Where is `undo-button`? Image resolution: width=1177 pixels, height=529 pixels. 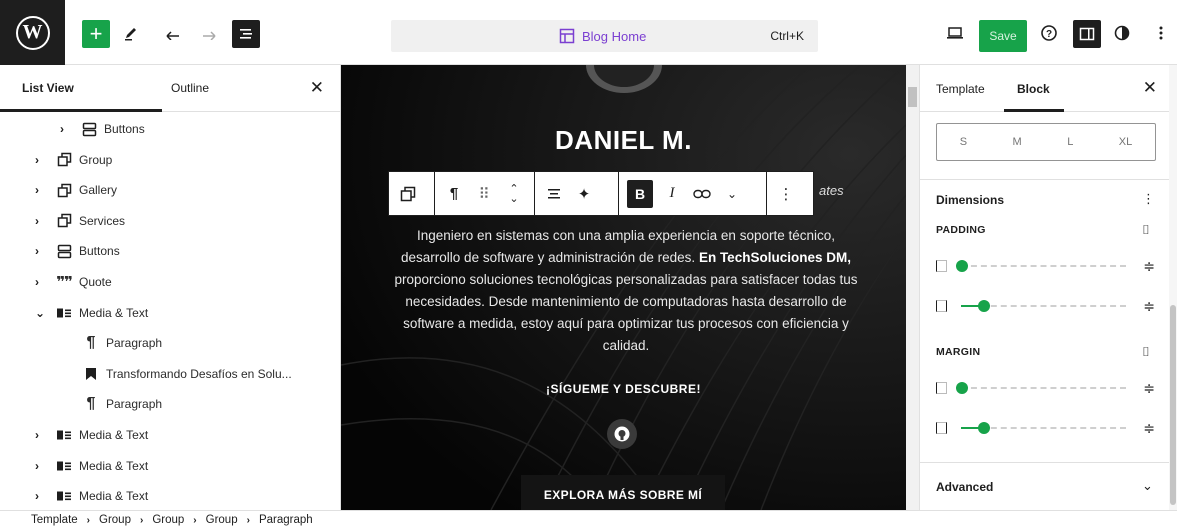
undo-button is located at coordinates (173, 33).